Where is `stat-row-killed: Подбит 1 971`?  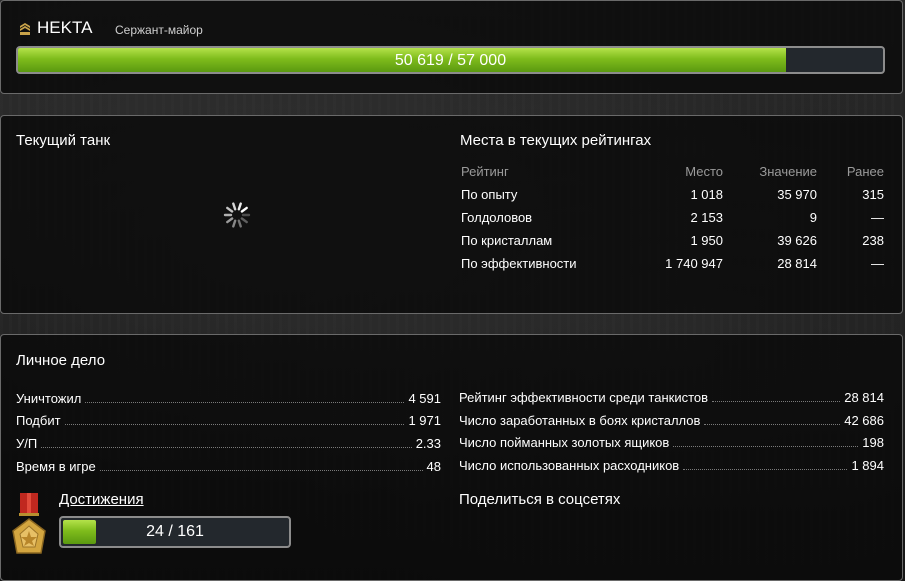
stat-row-killed: Подбит 1 971 is located at coordinates (228, 420).